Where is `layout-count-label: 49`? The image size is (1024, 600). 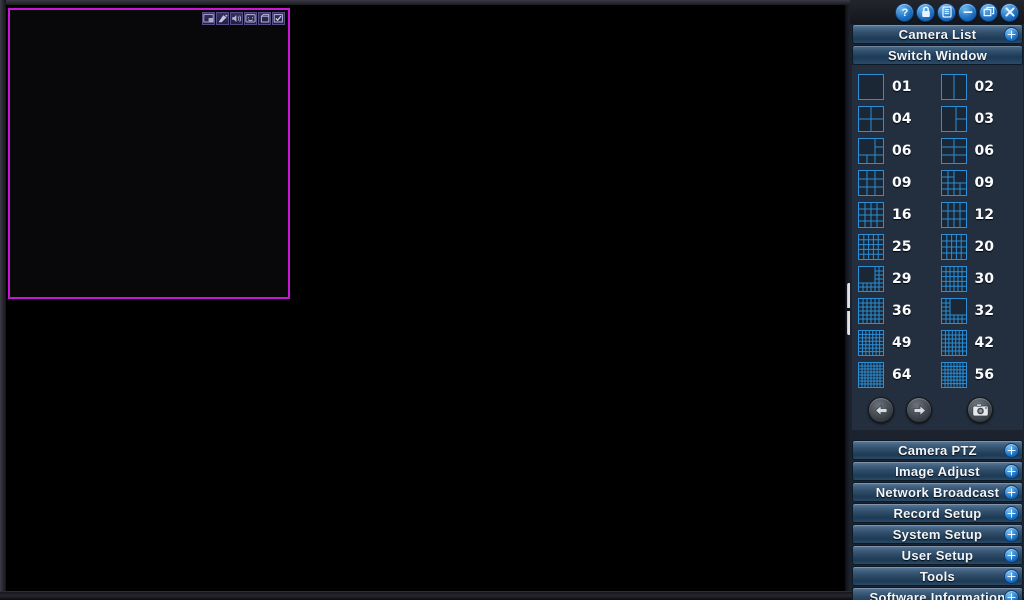
layout-count-label: 49 is located at coordinates (902, 343).